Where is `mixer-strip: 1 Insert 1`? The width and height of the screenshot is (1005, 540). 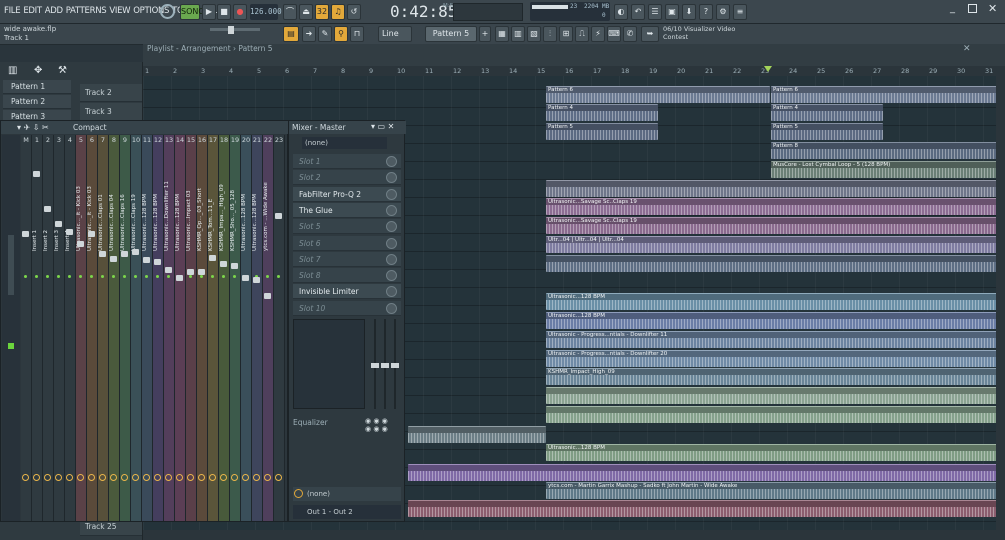
mixer-strip: 1 Insert 1 is located at coordinates (37, 328).